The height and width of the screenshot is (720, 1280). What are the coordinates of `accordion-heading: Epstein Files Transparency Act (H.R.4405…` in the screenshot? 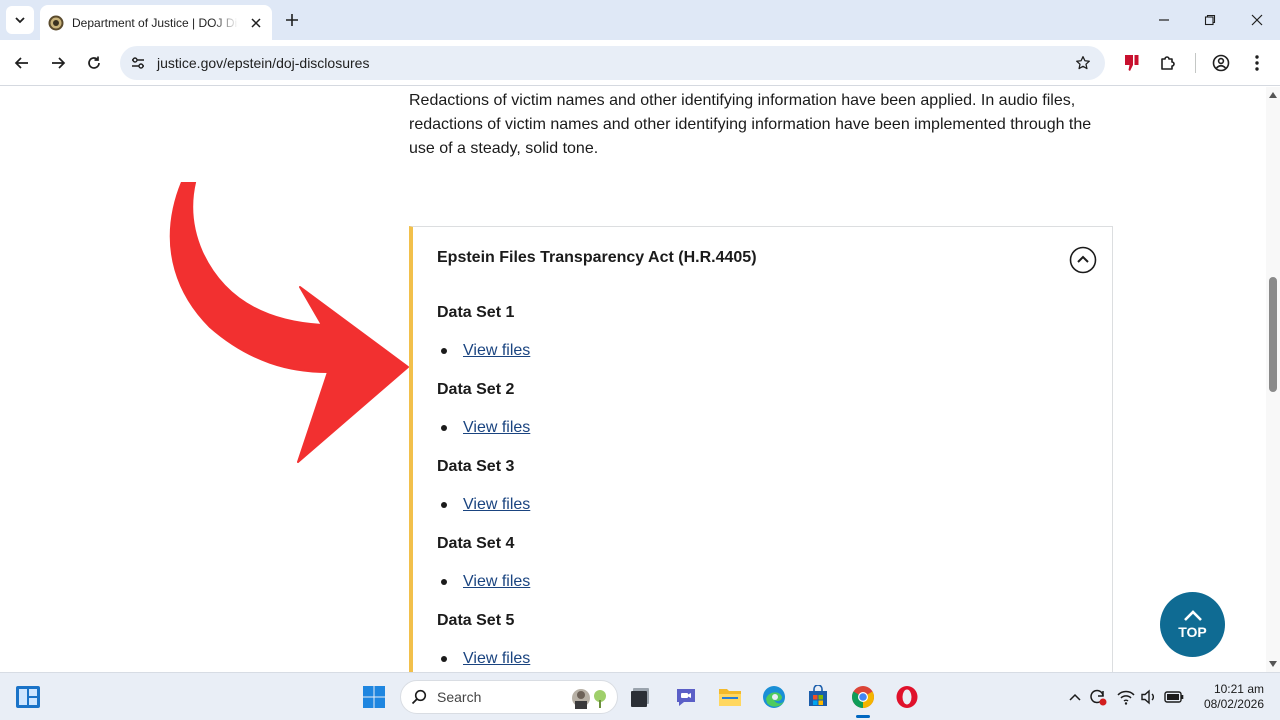 It's located at (597, 258).